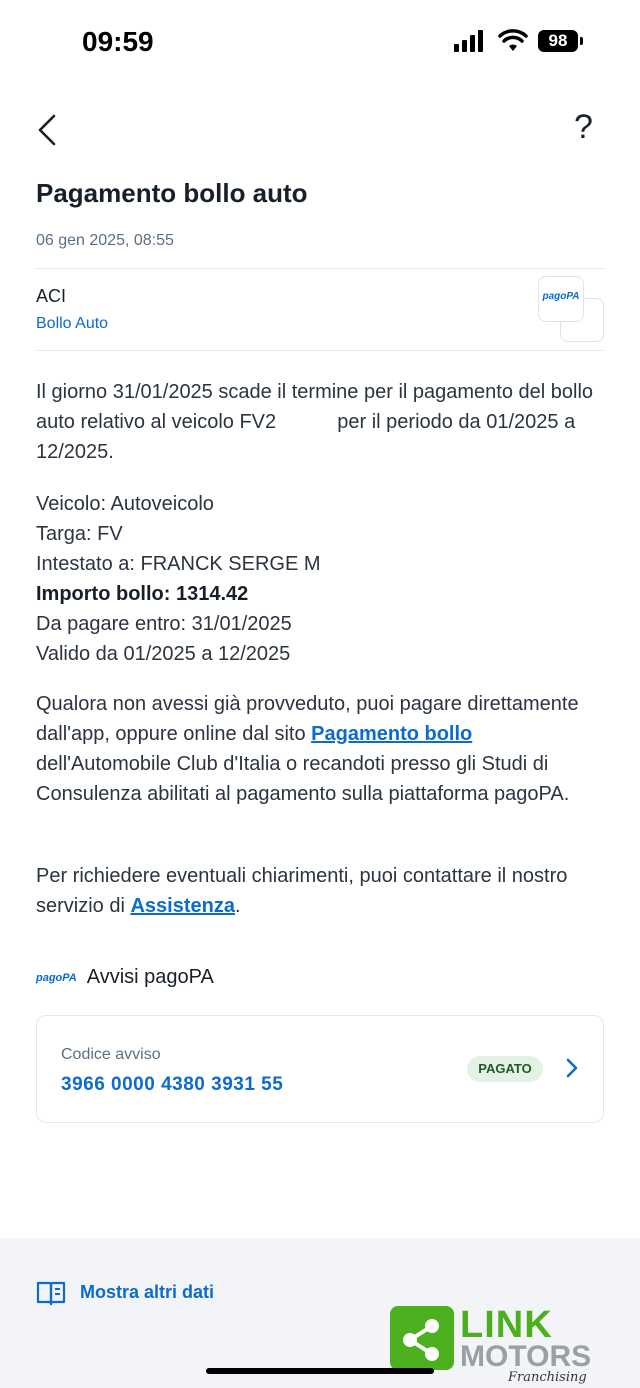  What do you see at coordinates (172, 193) in the screenshot?
I see `page-title: Pagamento bollo auto` at bounding box center [172, 193].